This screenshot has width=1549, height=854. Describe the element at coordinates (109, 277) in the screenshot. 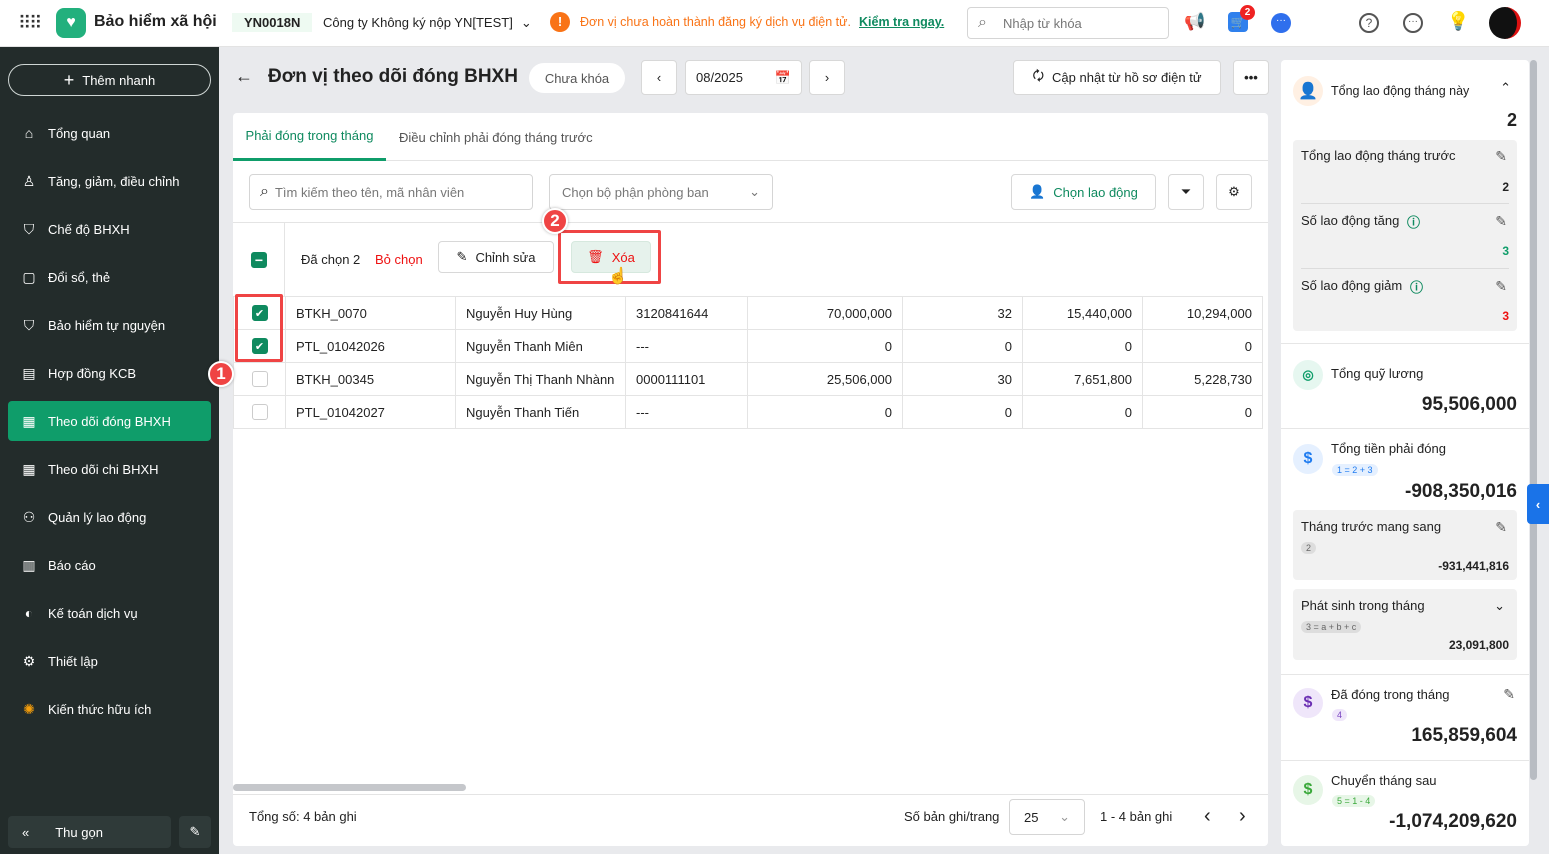

I see `sidebar-item-4: ▢ Đổi sổ, thẻ` at that location.